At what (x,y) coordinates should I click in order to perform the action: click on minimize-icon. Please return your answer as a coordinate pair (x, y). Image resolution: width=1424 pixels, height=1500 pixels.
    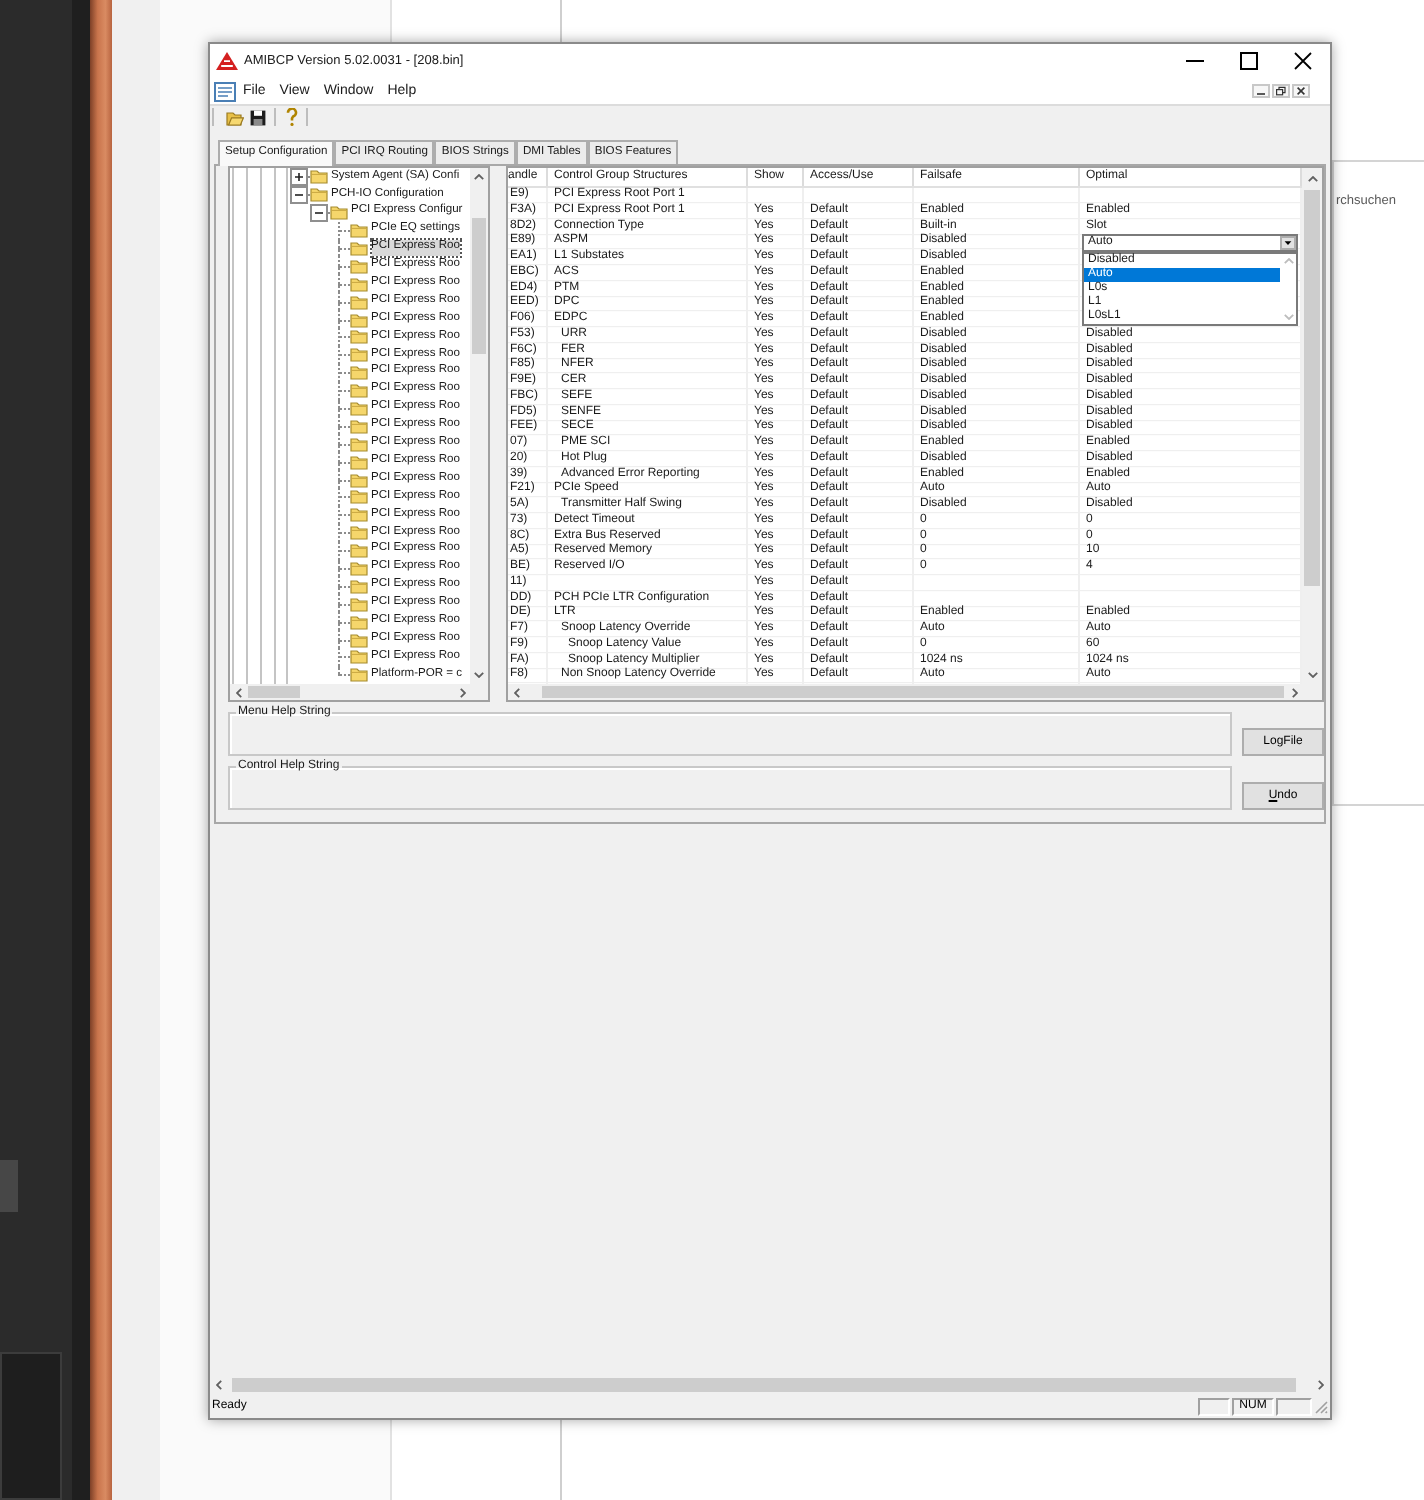
    Looking at the image, I should click on (1261, 91).